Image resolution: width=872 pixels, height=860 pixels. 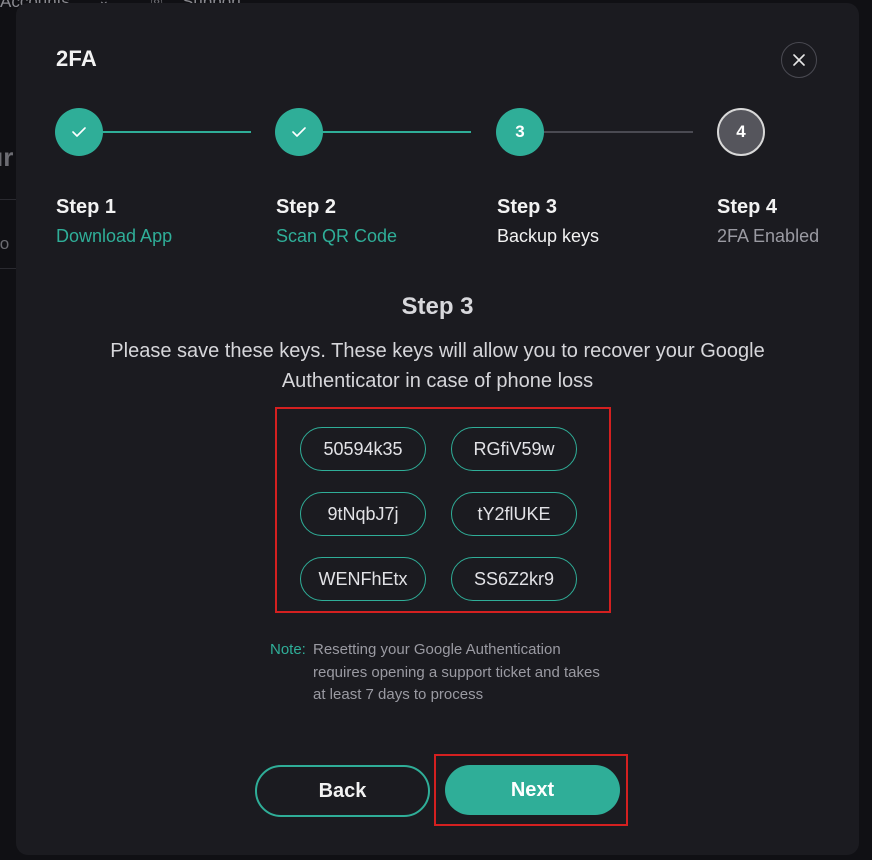 I want to click on backup-key: RGfiV59w, so click(x=514, y=449).